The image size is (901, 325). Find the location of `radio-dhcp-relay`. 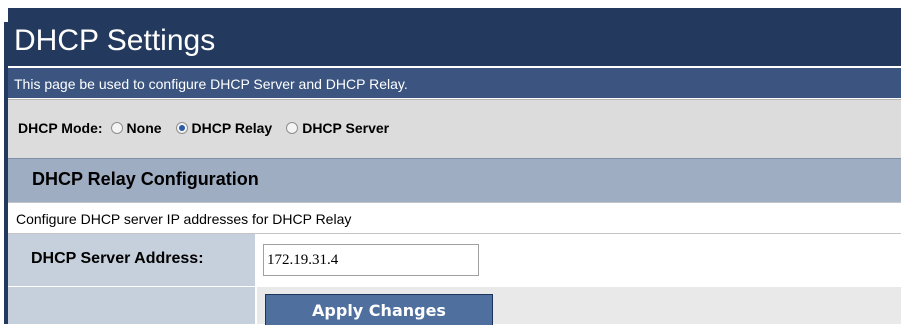

radio-dhcp-relay is located at coordinates (181, 128).